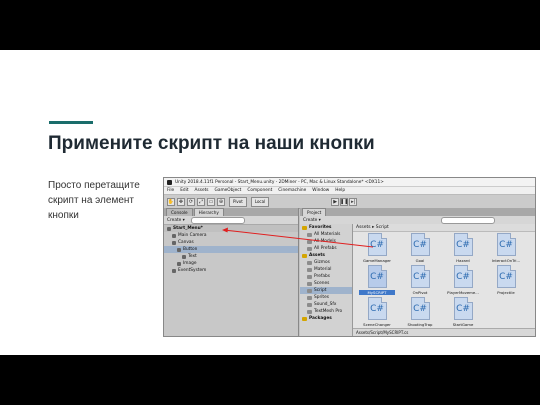  I want to click on hierarchy-item-label: EventSystem, so click(192, 270).